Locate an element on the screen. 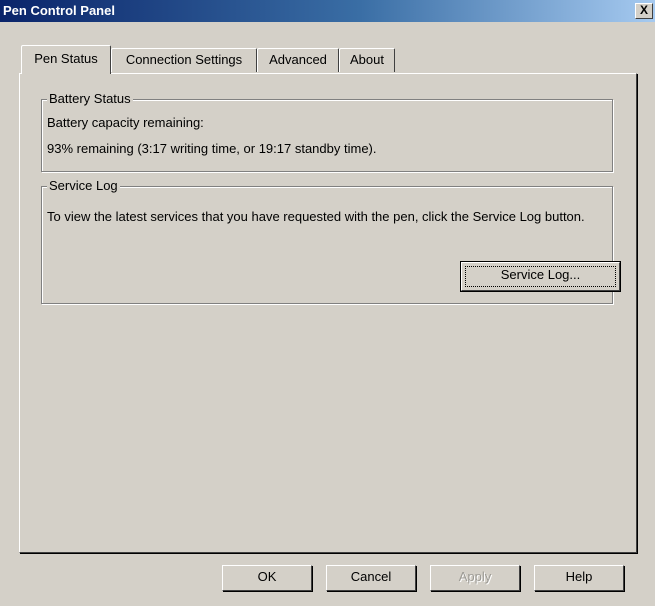 The height and width of the screenshot is (606, 655). tab-pen-status: Pen Status is located at coordinates (66, 59).